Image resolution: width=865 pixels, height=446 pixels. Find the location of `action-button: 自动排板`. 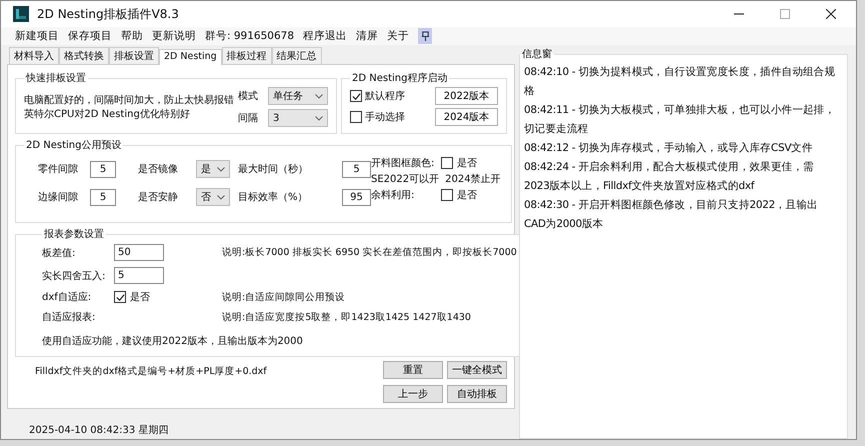

action-button: 自动排板 is located at coordinates (477, 394).